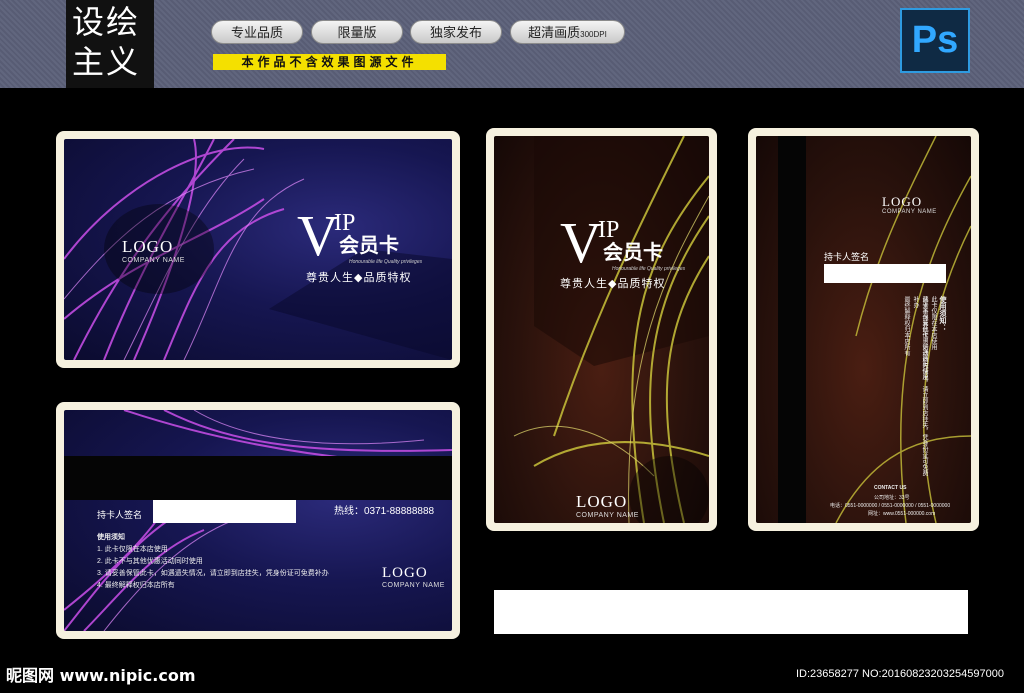  I want to click on back-rule-4: 4. 最终解释权归本店所有, so click(136, 585).